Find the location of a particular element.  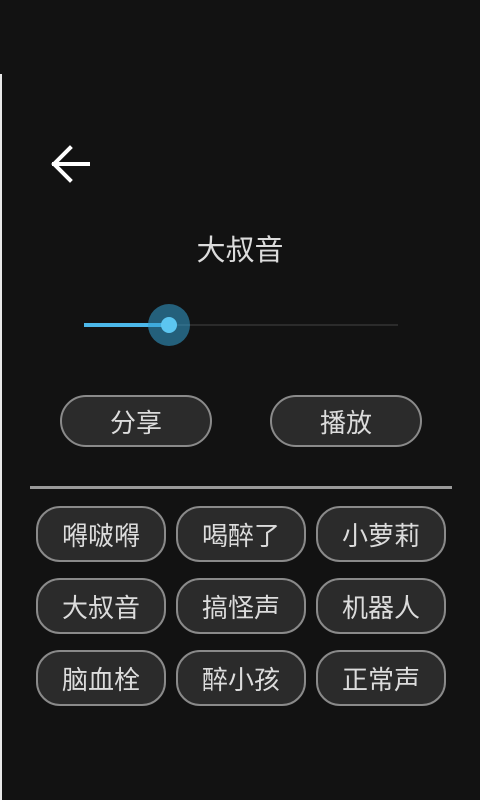

effect-button: 机器人 is located at coordinates (381, 606).